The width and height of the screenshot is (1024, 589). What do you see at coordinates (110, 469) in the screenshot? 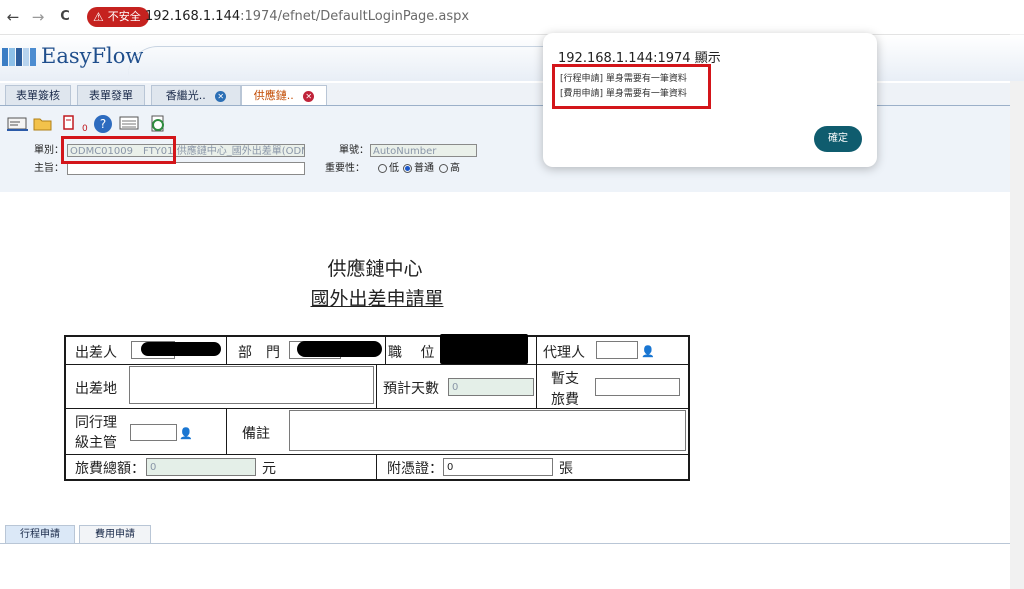
I see `total-label: 旅費總額：` at bounding box center [110, 469].